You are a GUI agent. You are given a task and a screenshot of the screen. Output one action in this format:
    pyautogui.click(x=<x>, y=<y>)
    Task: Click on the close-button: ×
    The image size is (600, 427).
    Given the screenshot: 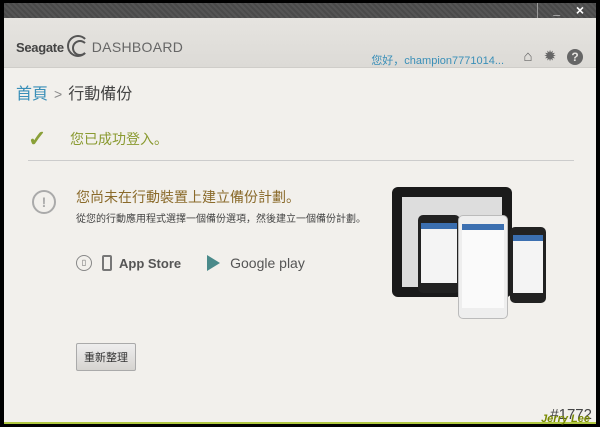 What is the action you would take?
    pyautogui.click(x=580, y=10)
    